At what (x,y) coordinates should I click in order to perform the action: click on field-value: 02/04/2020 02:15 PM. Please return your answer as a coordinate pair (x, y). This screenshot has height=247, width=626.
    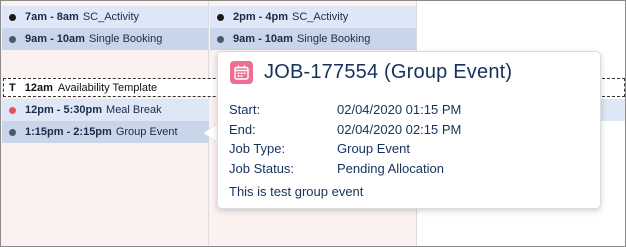
    Looking at the image, I should click on (399, 129).